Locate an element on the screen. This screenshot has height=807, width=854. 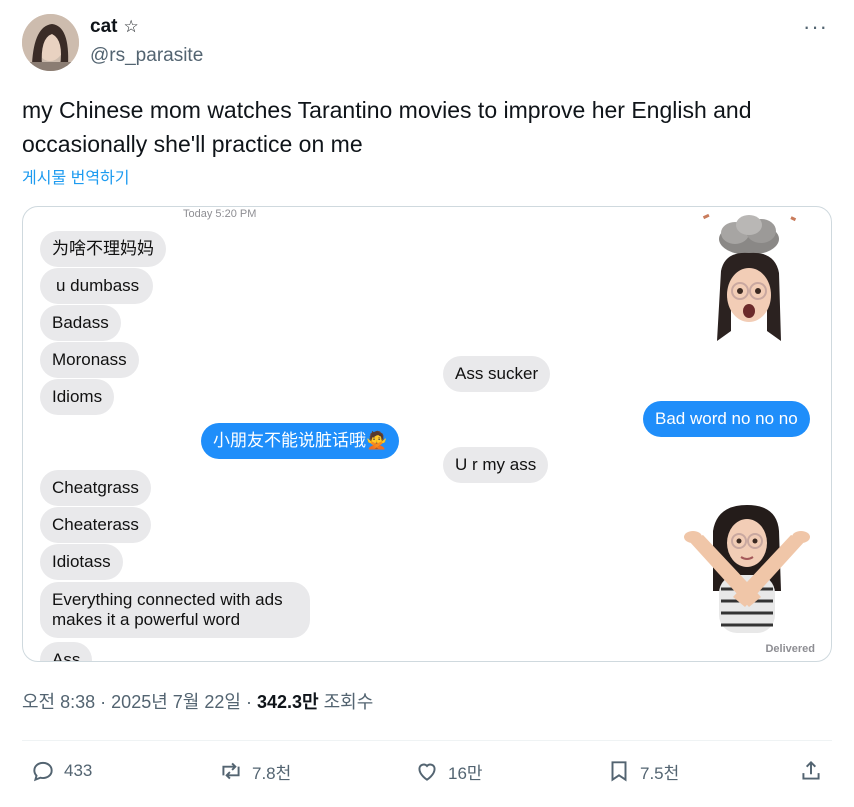
delivered-status: Delivered is located at coordinates (790, 649).